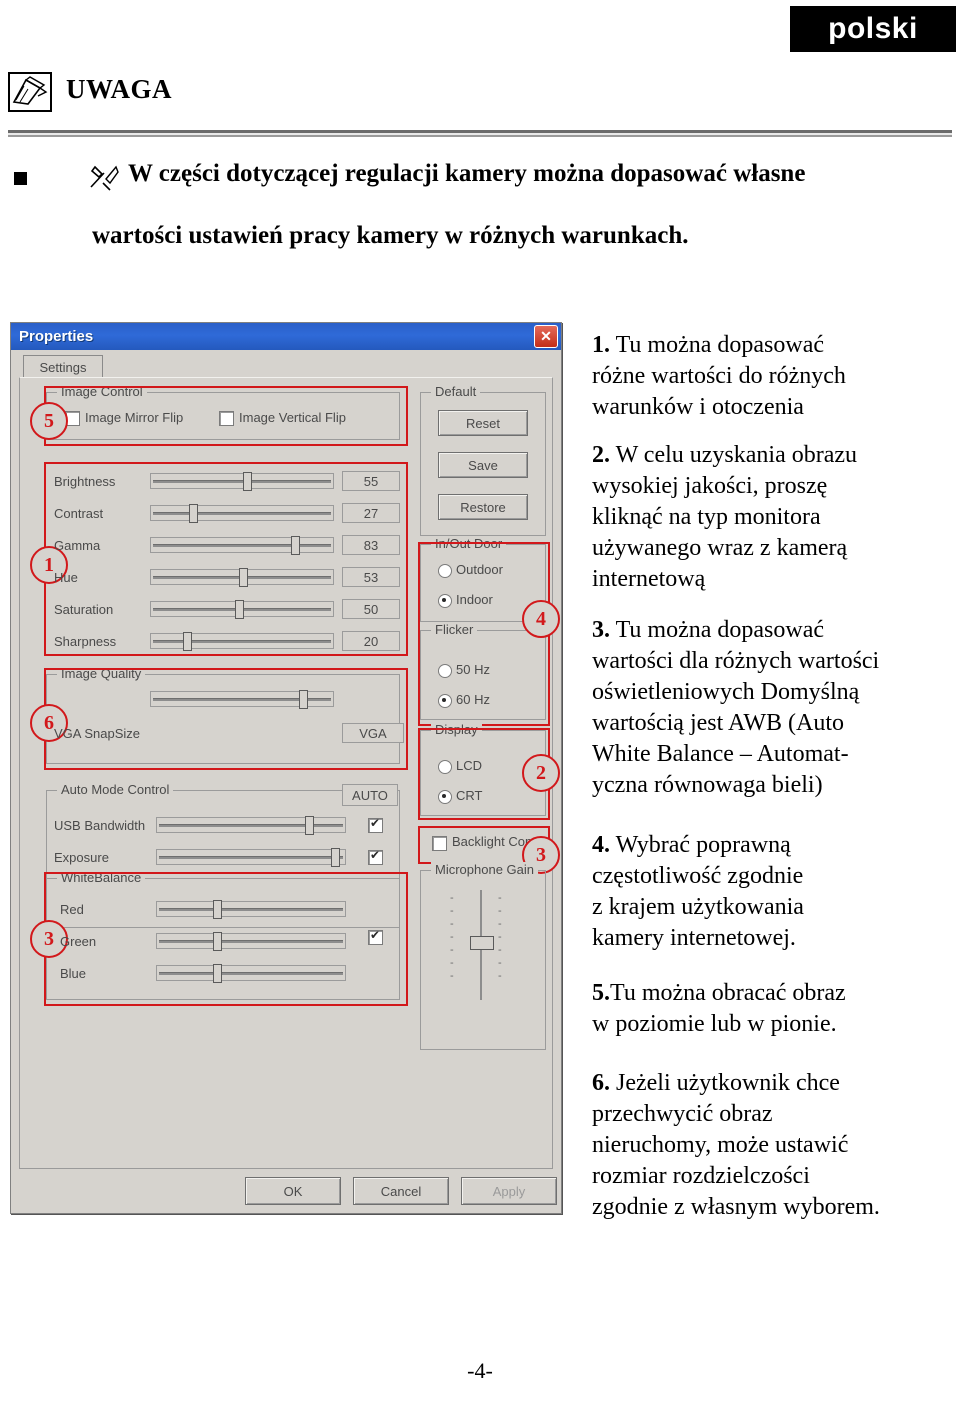  Describe the element at coordinates (115, 789) in the screenshot. I see `group-auto-mode-control-label: Auto Mode Control` at that location.